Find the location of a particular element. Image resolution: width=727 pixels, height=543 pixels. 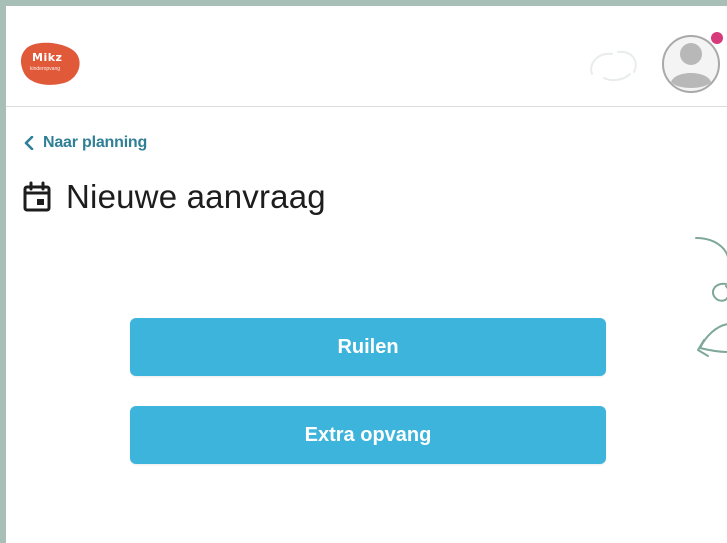

logo-blob is located at coordinates (50, 63).